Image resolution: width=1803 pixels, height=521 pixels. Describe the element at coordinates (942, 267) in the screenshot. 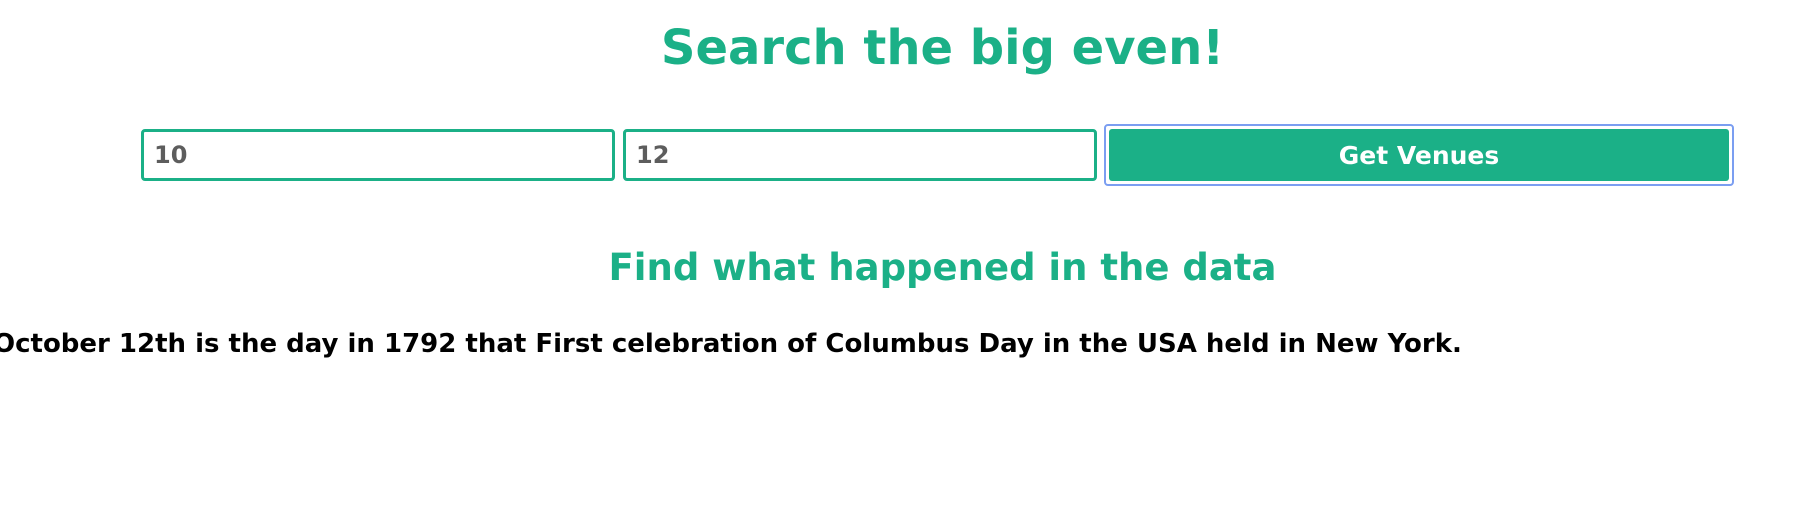

I see `results-heading: Find what happened in the data` at that location.